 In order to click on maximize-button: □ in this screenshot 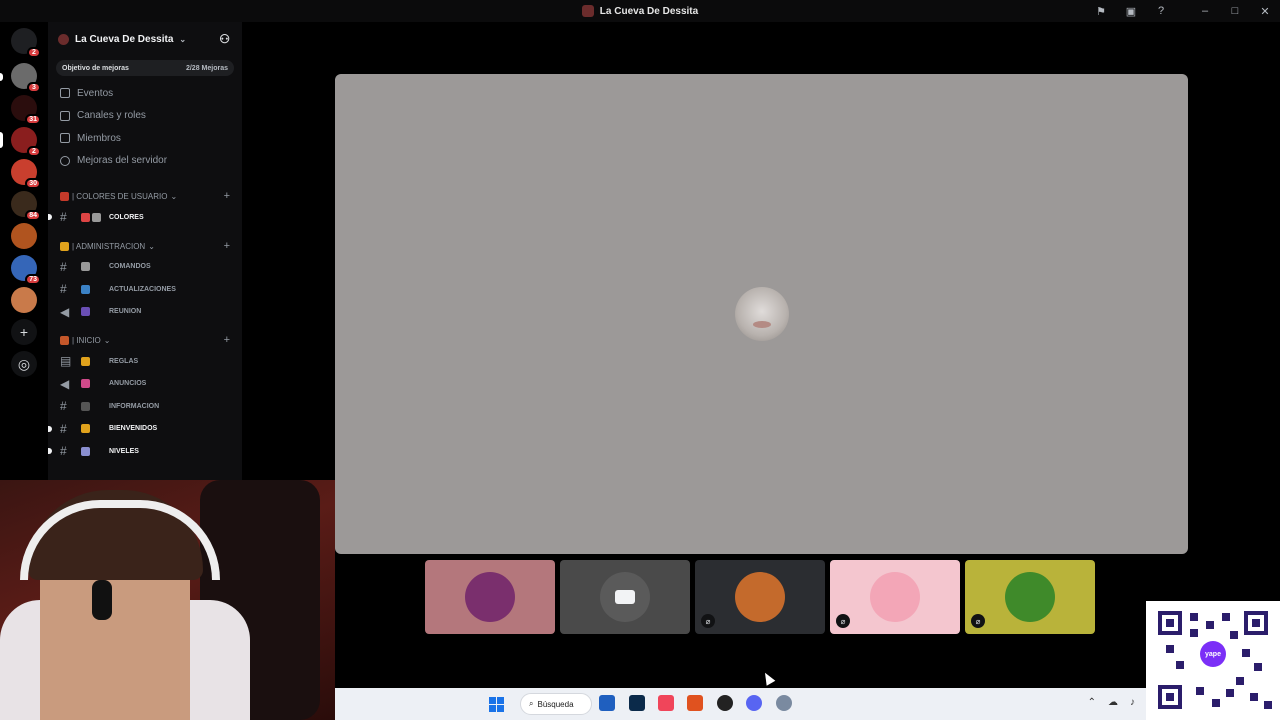, I will do `click(1235, 11)`.